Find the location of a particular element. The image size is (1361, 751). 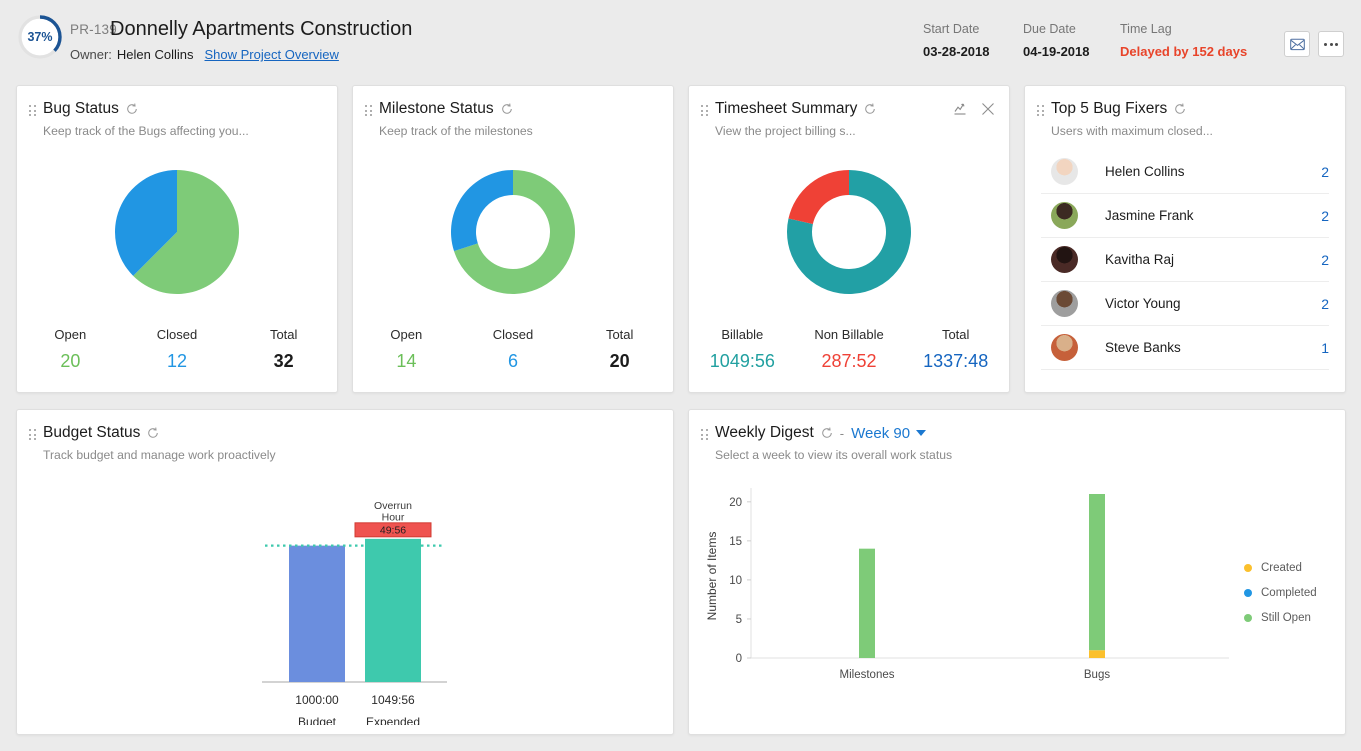

y-axis-title: Number of Items is located at coordinates (712, 576).